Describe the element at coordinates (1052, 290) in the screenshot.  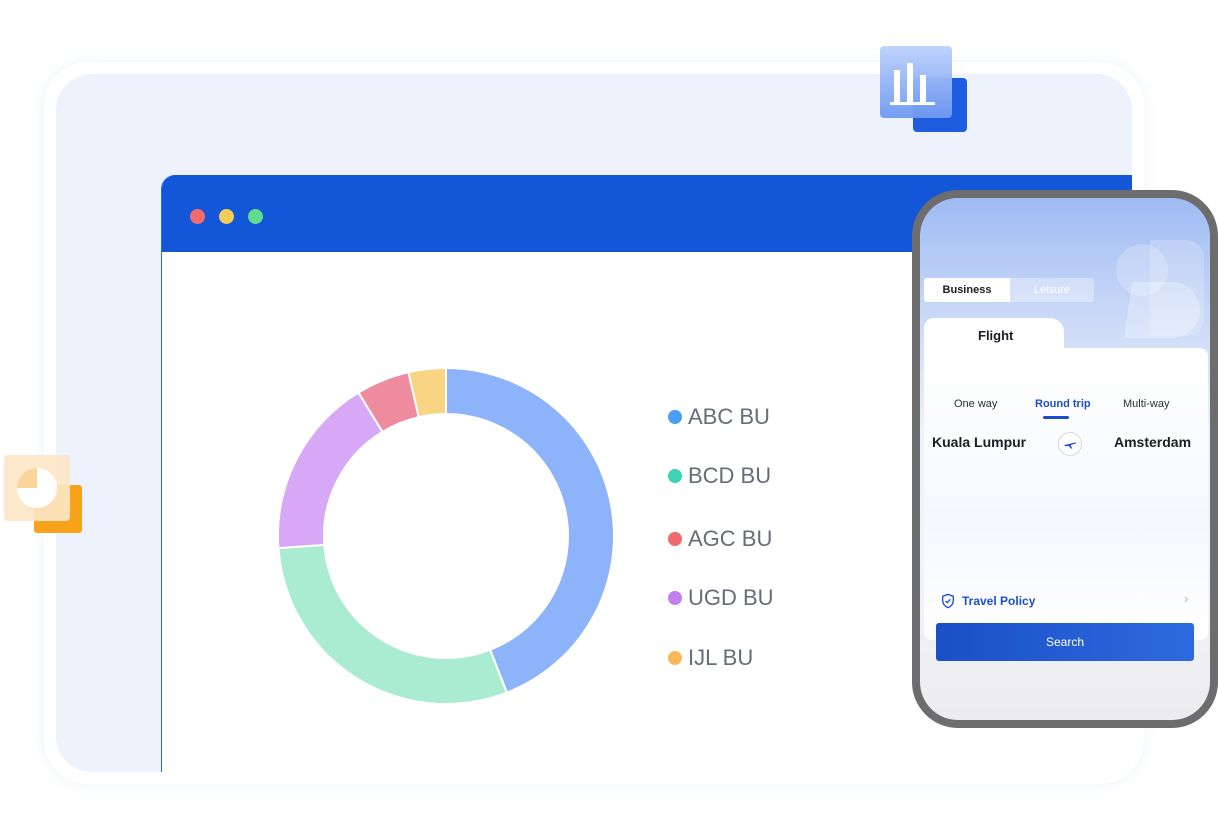
I see `tab-leisure: Leisure` at that location.